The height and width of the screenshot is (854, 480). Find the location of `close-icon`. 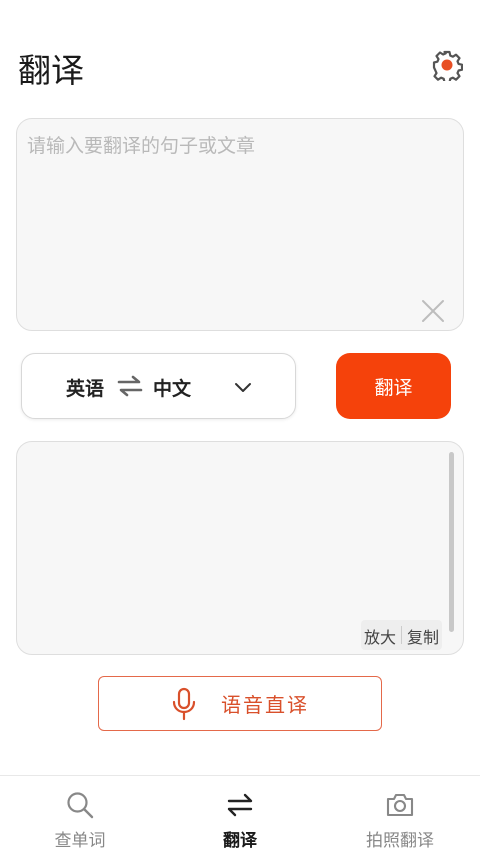

close-icon is located at coordinates (433, 311).